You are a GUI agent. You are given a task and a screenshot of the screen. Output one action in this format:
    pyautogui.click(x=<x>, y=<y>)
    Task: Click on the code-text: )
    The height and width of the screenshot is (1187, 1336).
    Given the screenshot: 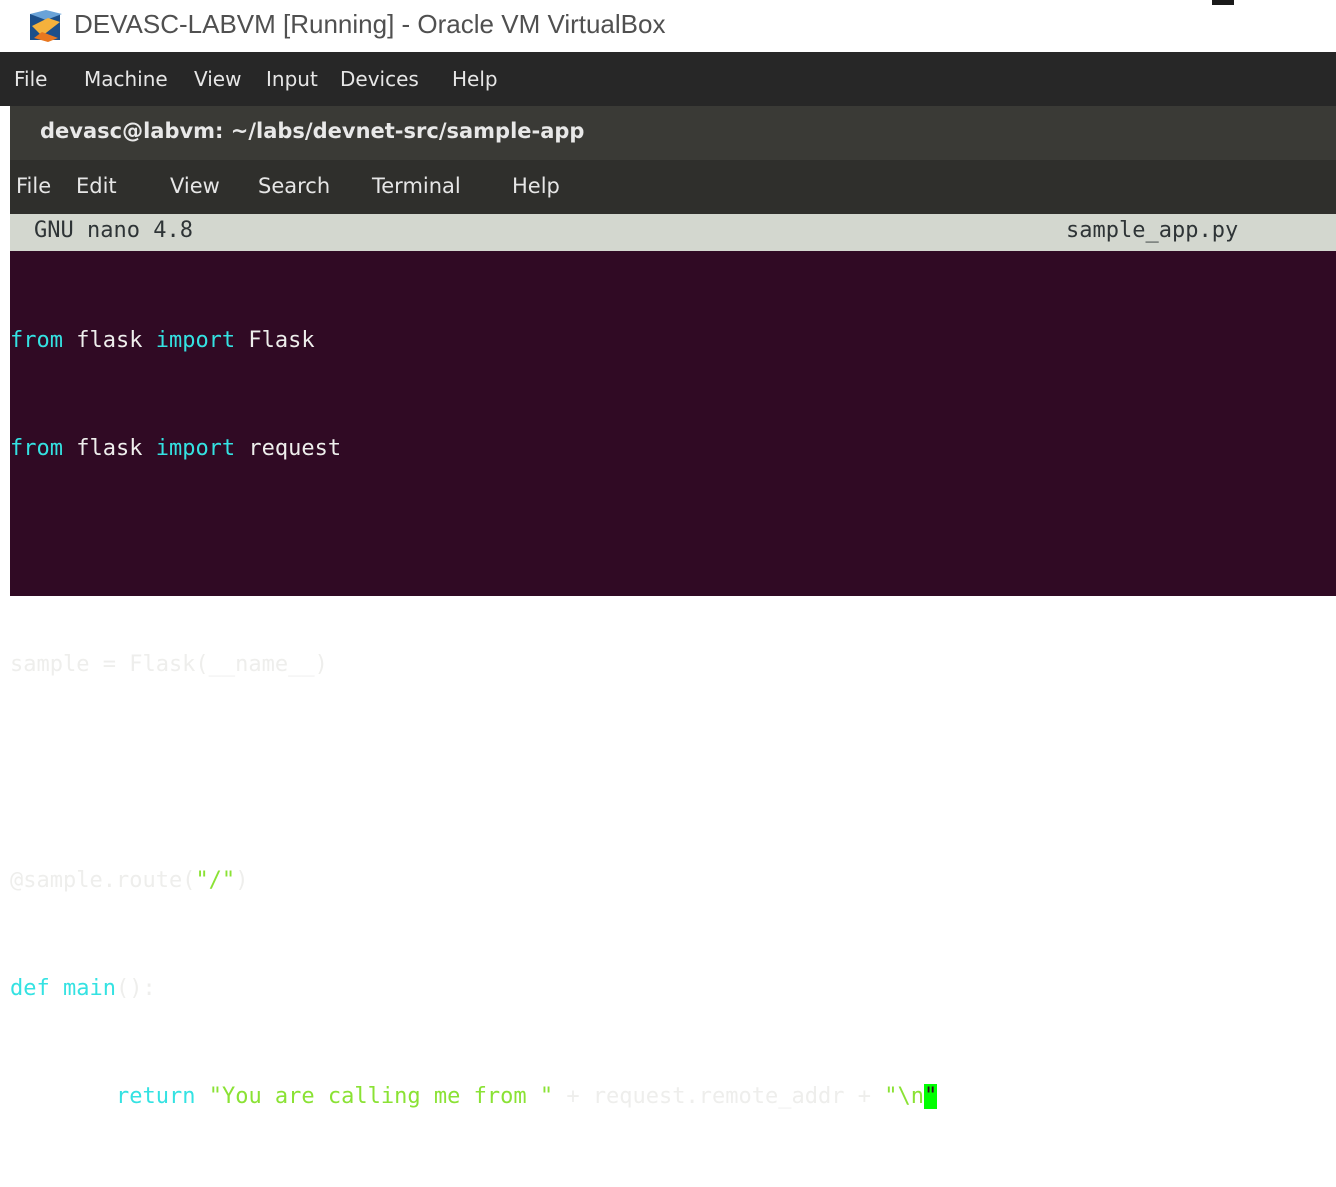 What is the action you would take?
    pyautogui.click(x=242, y=880)
    